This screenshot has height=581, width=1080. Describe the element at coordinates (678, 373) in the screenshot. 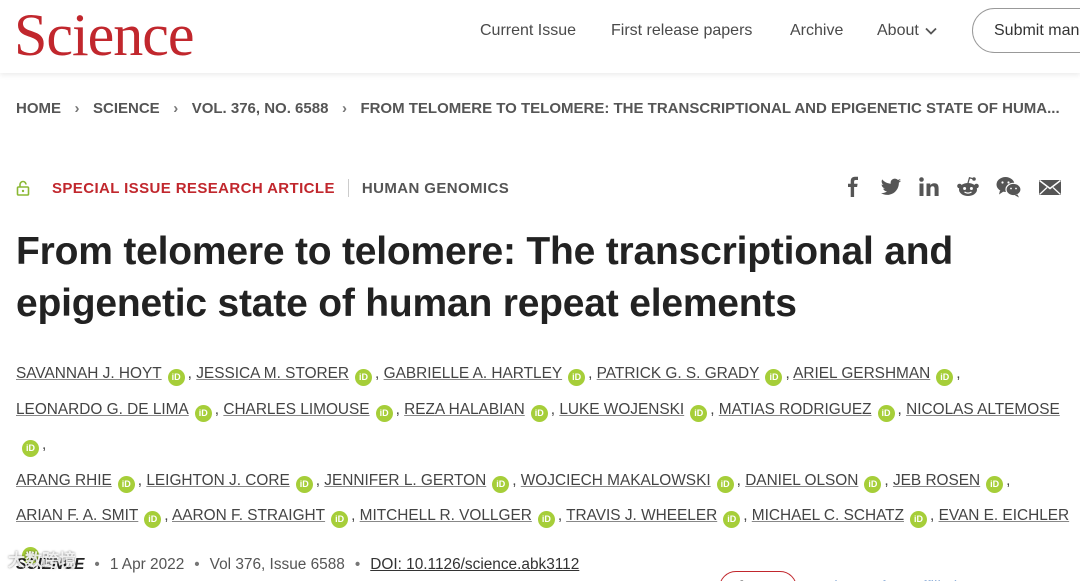

I see `author-link: PATRICK G. S. GRADY` at that location.